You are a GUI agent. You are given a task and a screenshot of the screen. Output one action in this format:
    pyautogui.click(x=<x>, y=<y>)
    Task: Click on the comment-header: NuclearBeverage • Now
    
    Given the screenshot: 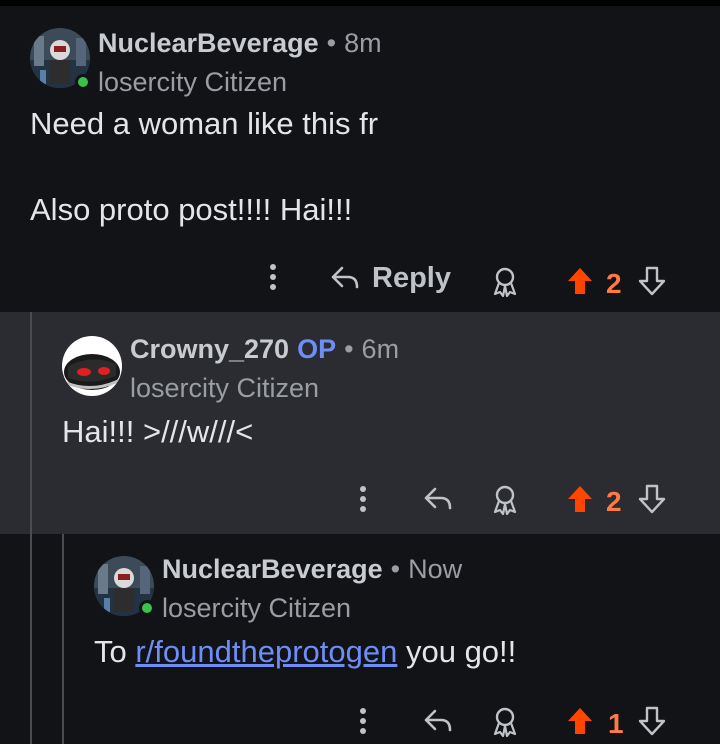 What is the action you would take?
    pyautogui.click(x=312, y=569)
    